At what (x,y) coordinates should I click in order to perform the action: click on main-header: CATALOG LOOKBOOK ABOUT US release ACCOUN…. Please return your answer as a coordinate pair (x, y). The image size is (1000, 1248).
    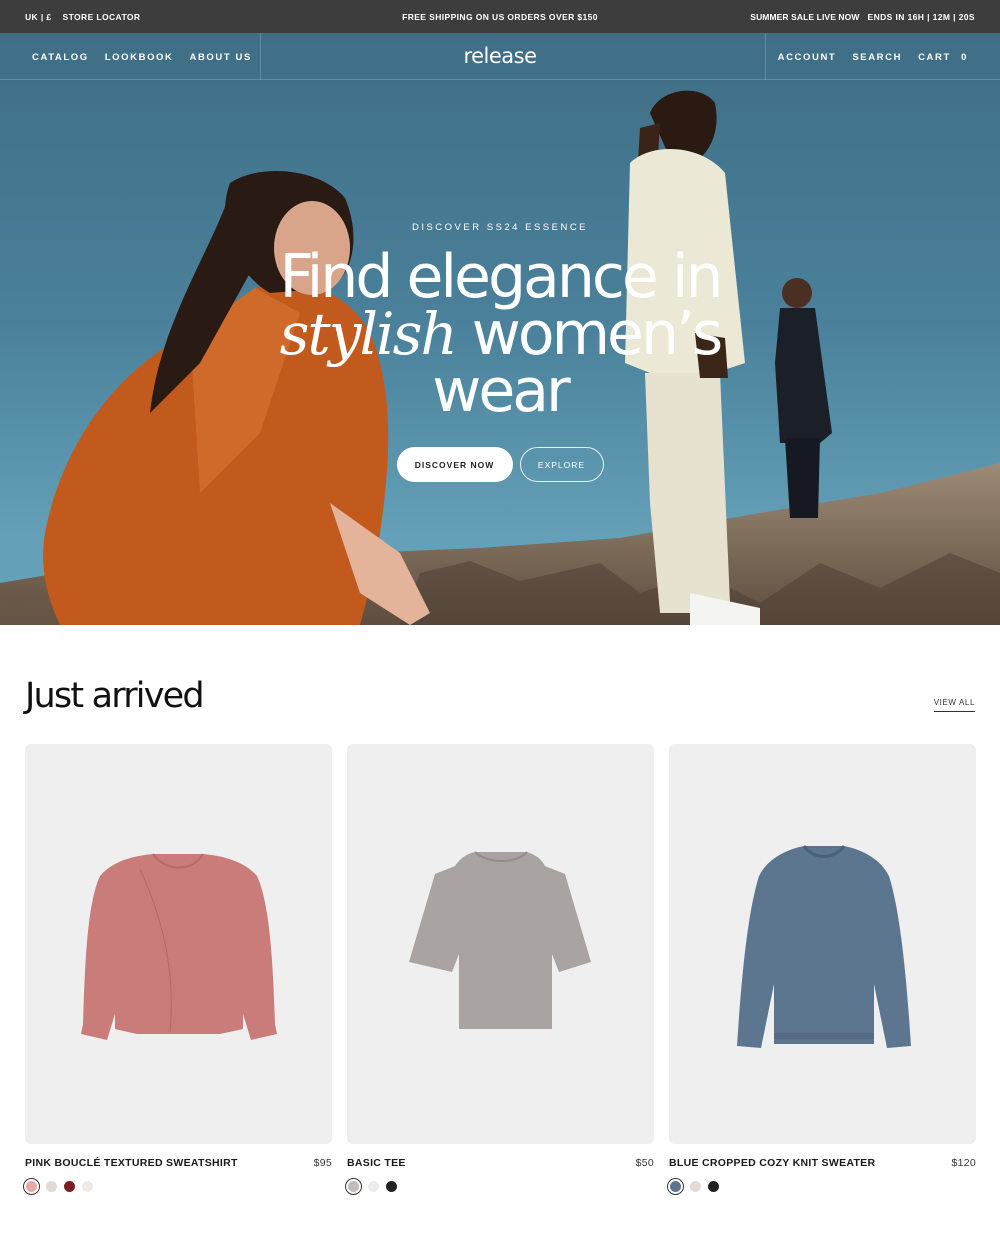
    Looking at the image, I should click on (500, 56).